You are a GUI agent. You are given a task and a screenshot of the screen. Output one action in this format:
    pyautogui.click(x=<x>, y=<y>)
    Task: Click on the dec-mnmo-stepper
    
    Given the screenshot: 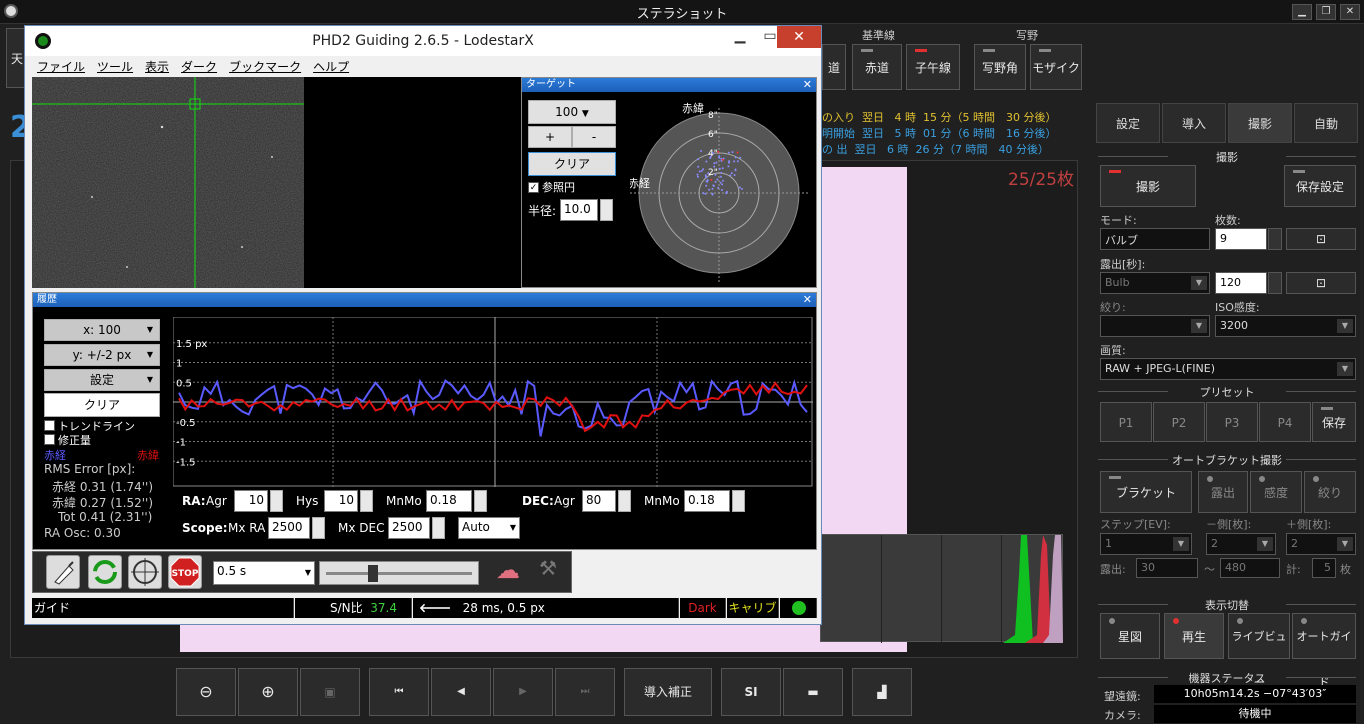 What is the action you would take?
    pyautogui.click(x=738, y=501)
    